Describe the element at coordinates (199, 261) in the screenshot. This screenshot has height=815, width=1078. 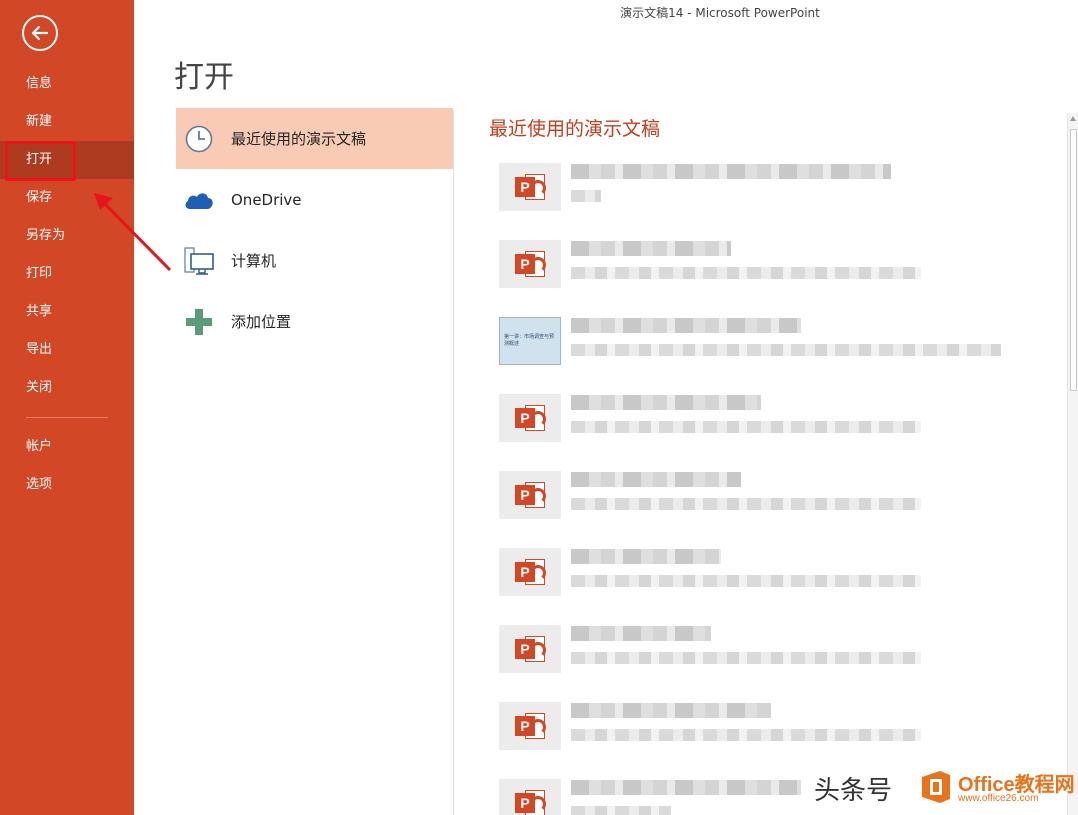
I see `computer-icon` at that location.